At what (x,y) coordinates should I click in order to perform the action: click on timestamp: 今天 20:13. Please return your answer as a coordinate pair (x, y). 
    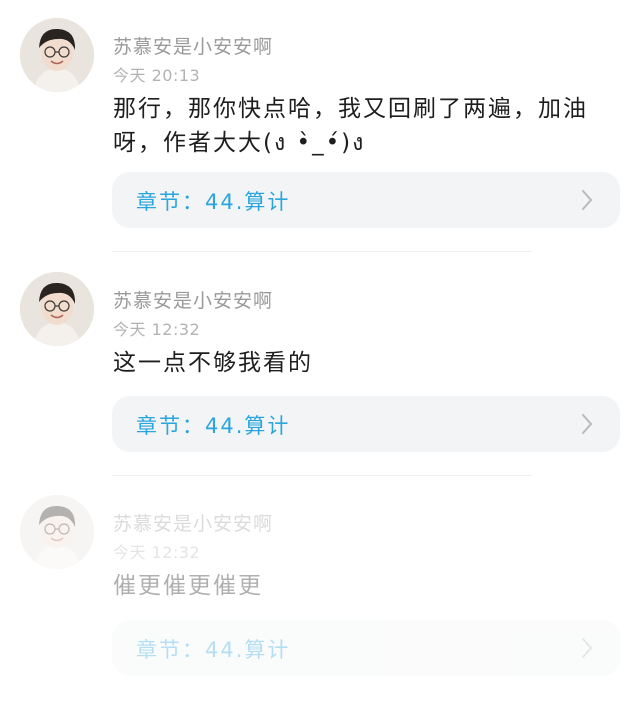
    Looking at the image, I should click on (157, 75).